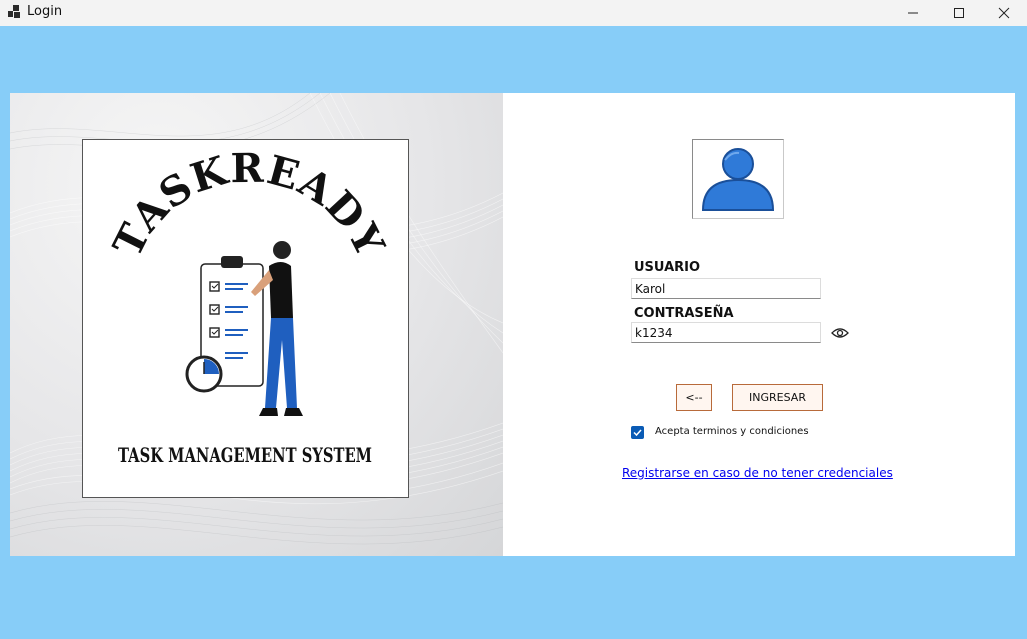  I want to click on window-title: Login, so click(45, 11).